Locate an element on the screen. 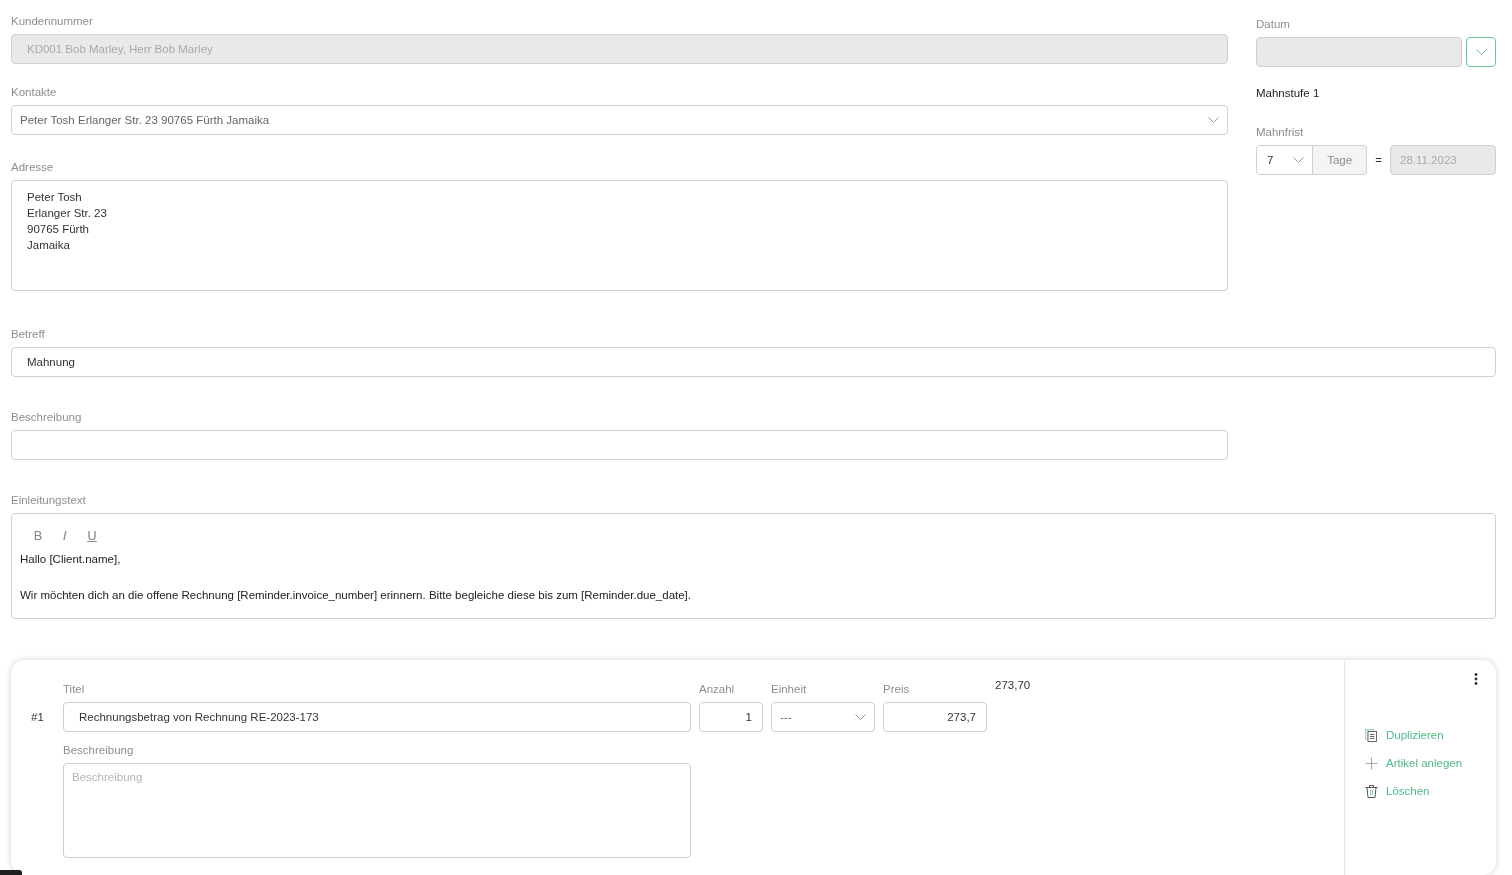  title-field: Rechnungsbetrag von Rechnung RE-2023-173 is located at coordinates (377, 717).